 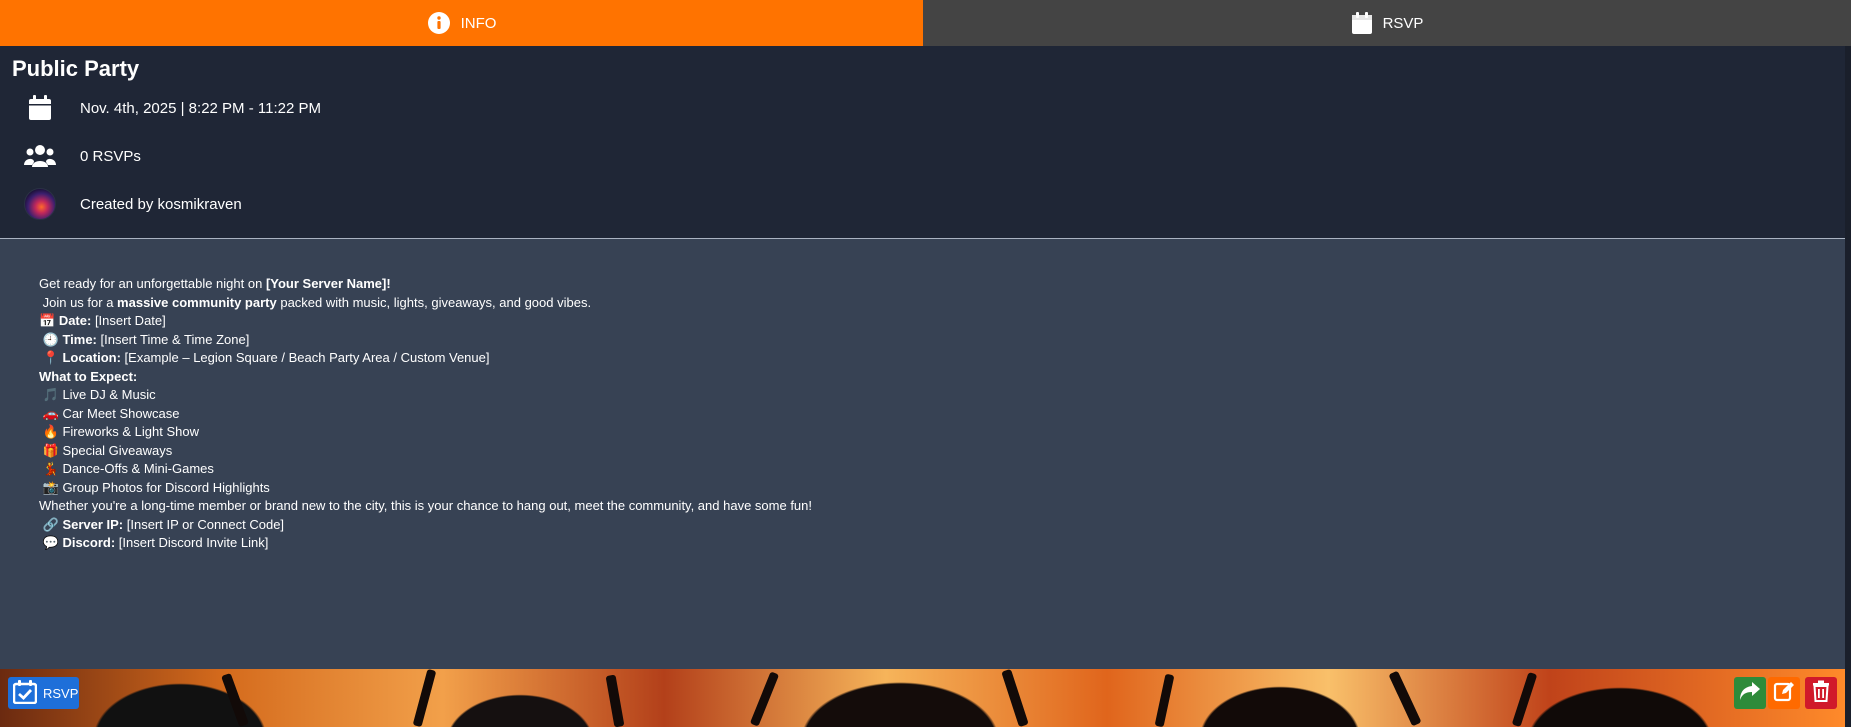 I want to click on description-discord: 💬 Discord: [Insert Discord Invite Link], so click(x=155, y=542).